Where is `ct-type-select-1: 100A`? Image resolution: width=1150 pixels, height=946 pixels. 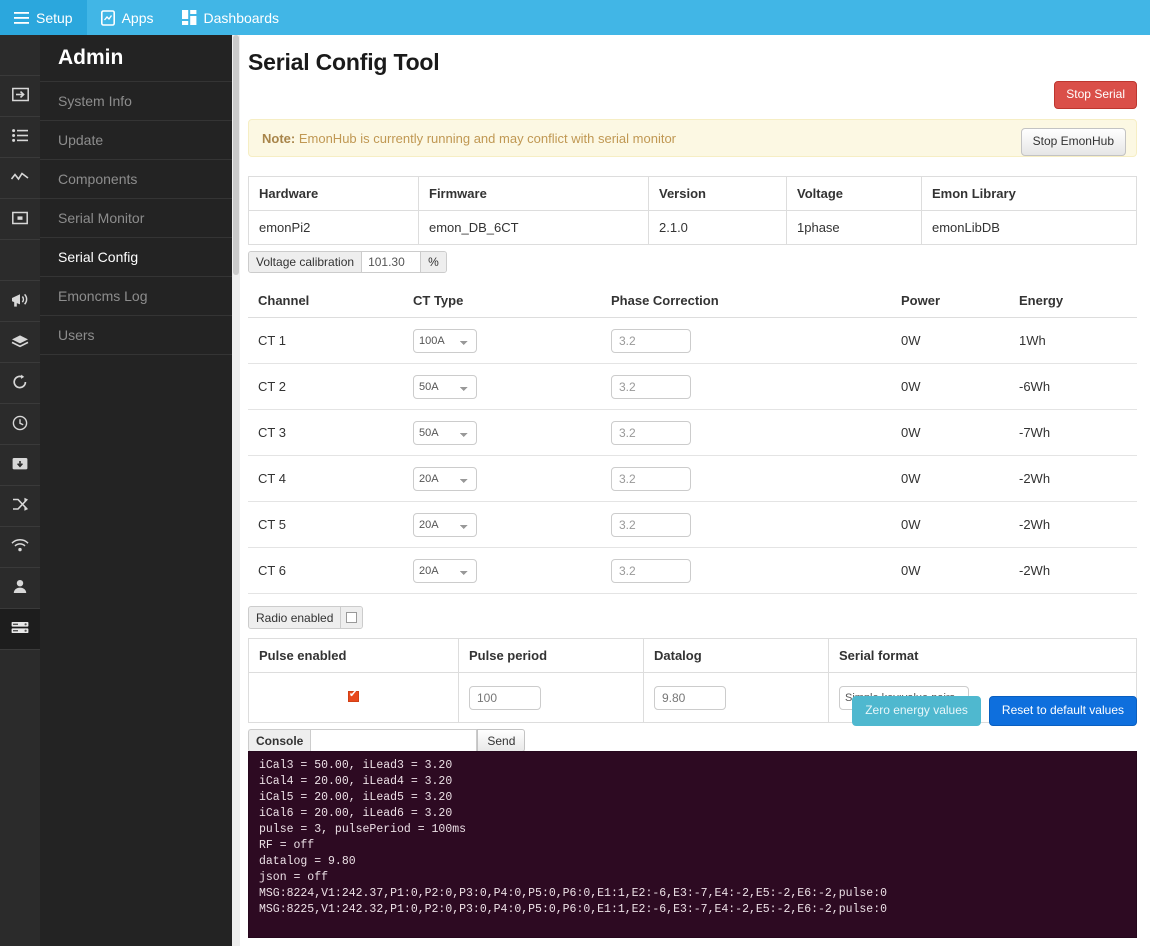 ct-type-select-1: 100A is located at coordinates (445, 340).